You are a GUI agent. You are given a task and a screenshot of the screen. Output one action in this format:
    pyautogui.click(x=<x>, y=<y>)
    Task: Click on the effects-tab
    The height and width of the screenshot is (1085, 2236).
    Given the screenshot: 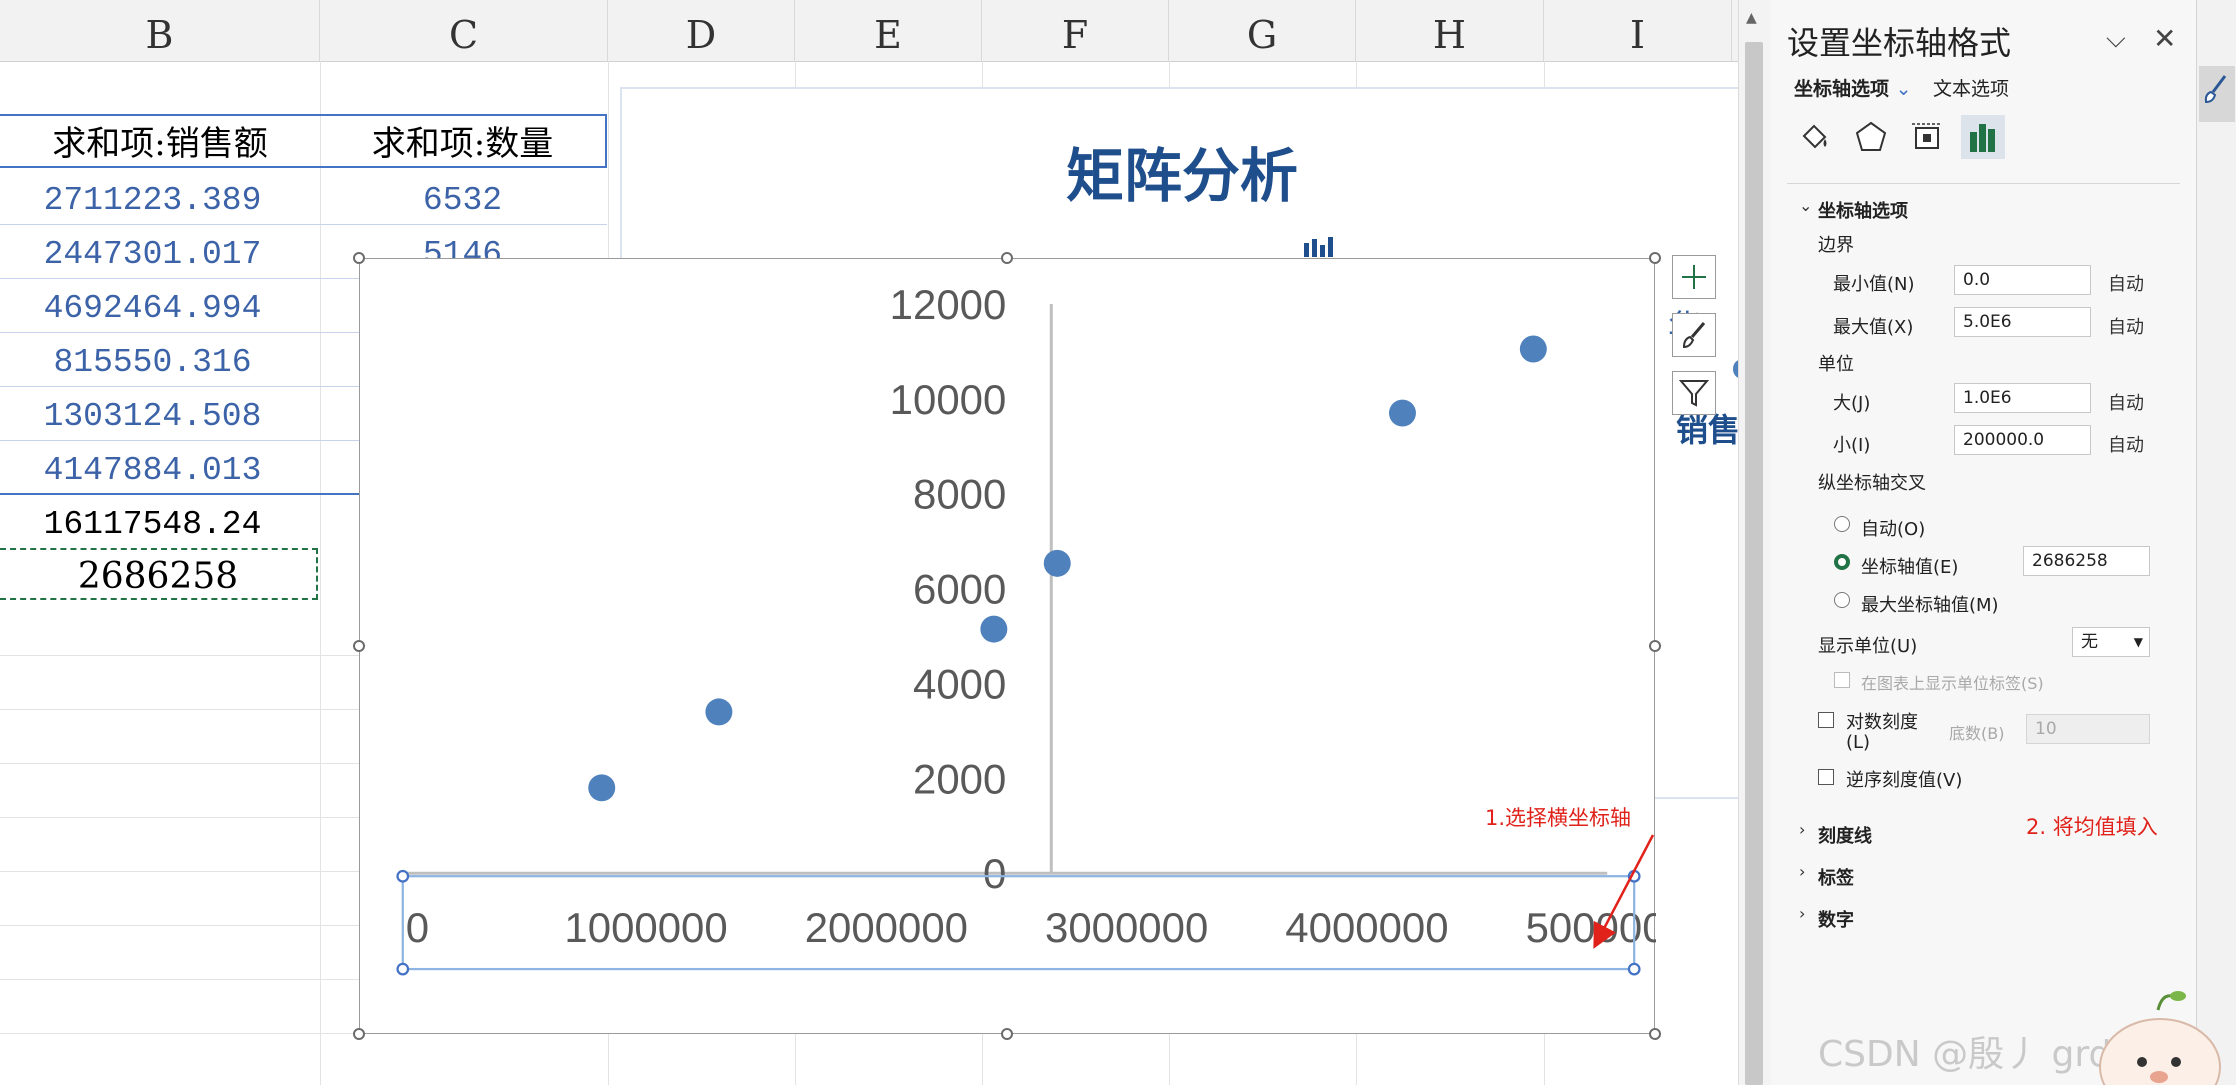 What is the action you would take?
    pyautogui.click(x=1871, y=137)
    